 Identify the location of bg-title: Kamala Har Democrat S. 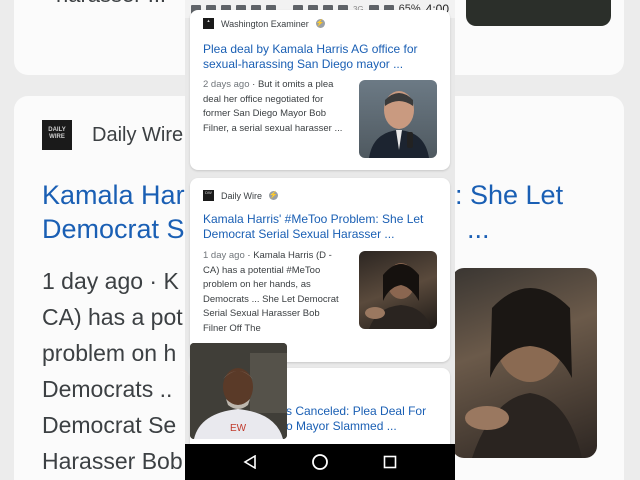
(113, 212).